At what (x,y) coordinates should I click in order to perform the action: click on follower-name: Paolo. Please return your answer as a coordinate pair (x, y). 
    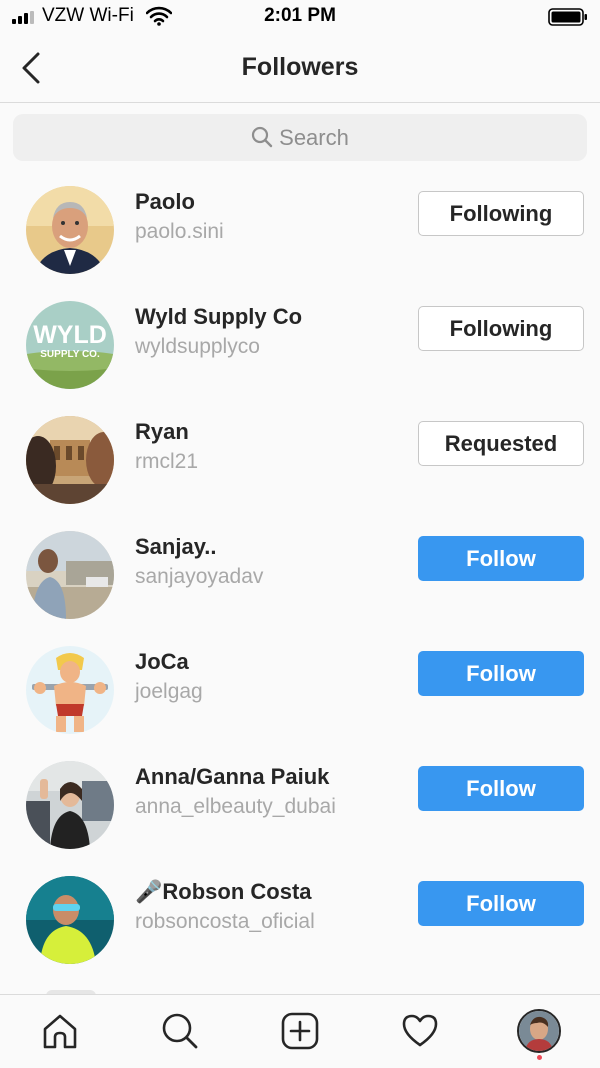
    Looking at the image, I should click on (165, 202).